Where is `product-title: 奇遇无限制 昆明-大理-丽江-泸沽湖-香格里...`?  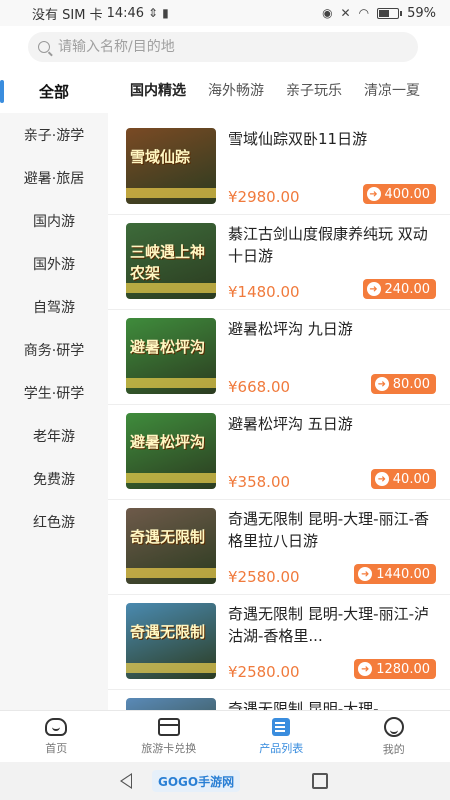 product-title: 奇遇无限制 昆明-大理-丽江-泸沽湖-香格里... is located at coordinates (329, 625).